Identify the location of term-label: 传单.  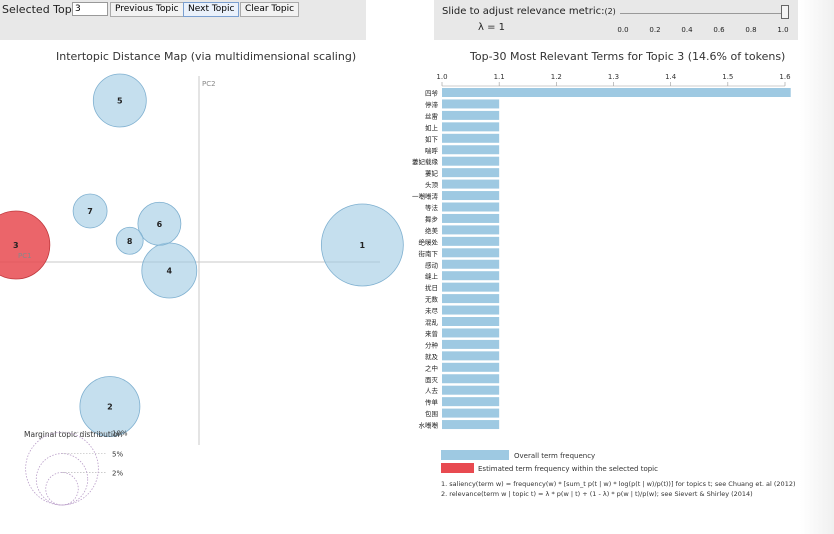
(432, 402).